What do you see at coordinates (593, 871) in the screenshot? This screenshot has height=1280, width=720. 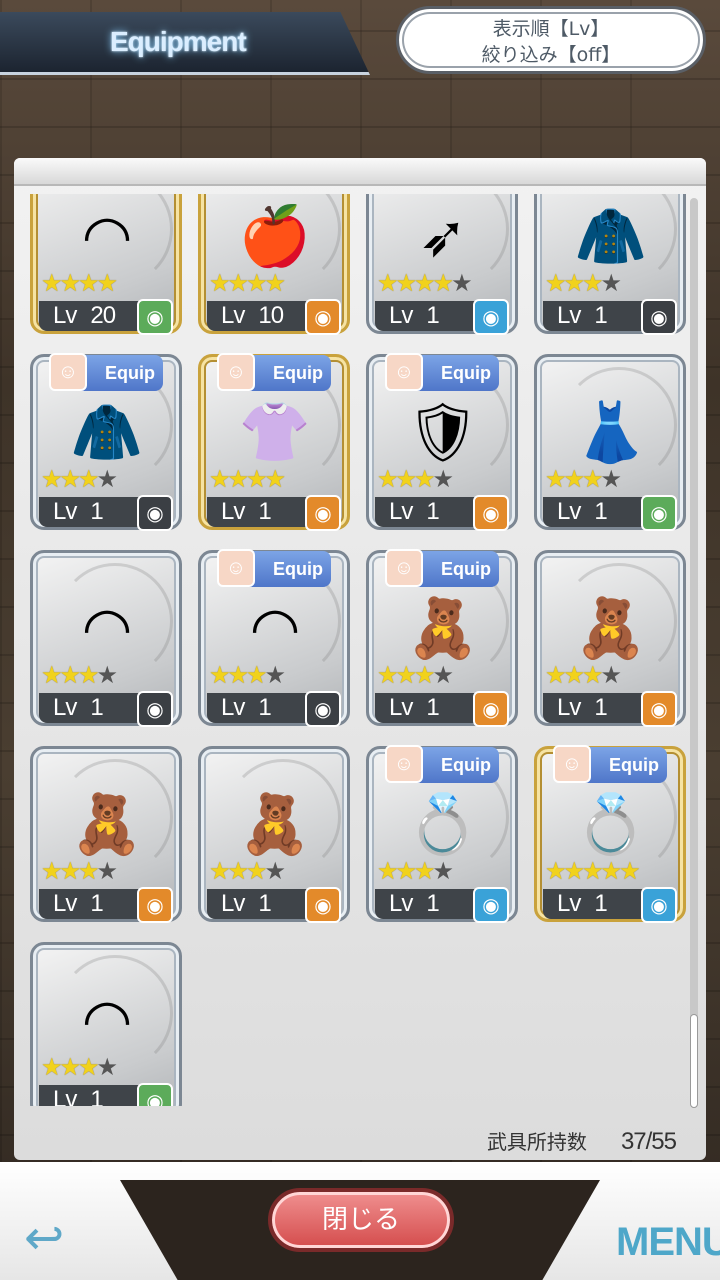 I see `star-rating: ★★★★★` at bounding box center [593, 871].